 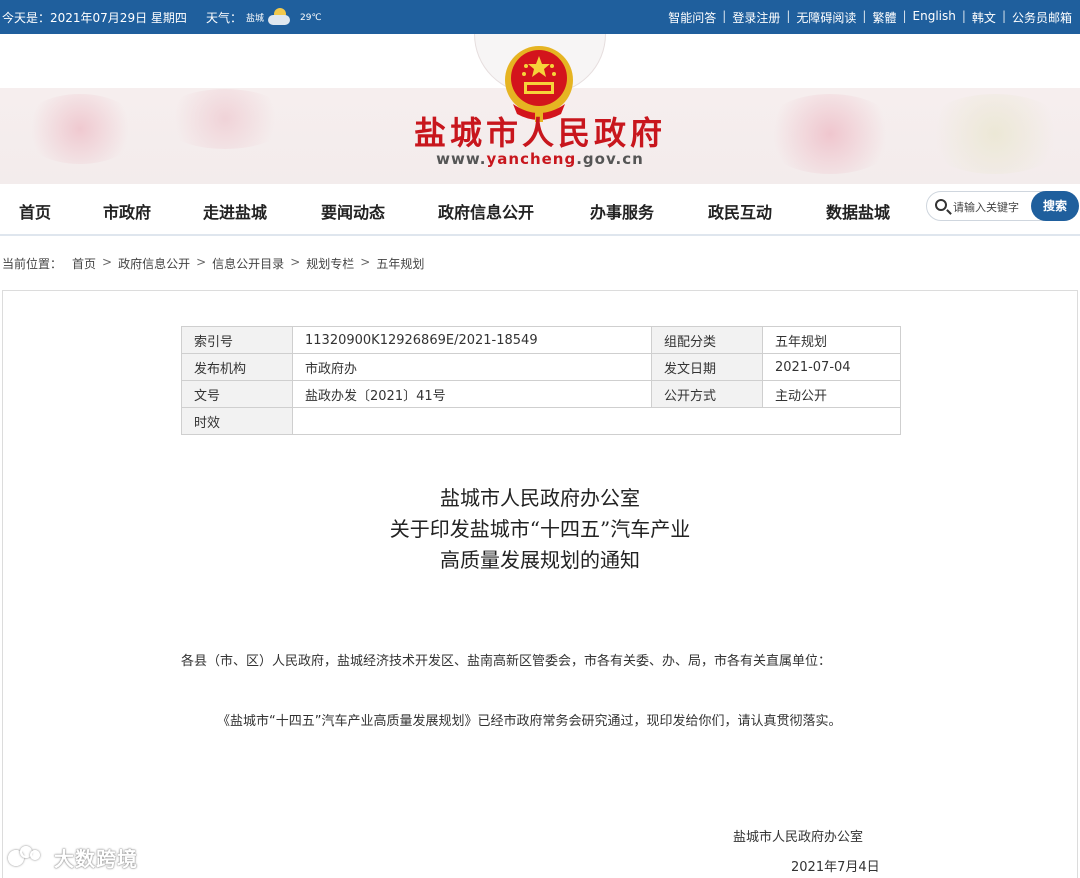 I want to click on meta-value, so click(x=596, y=421).